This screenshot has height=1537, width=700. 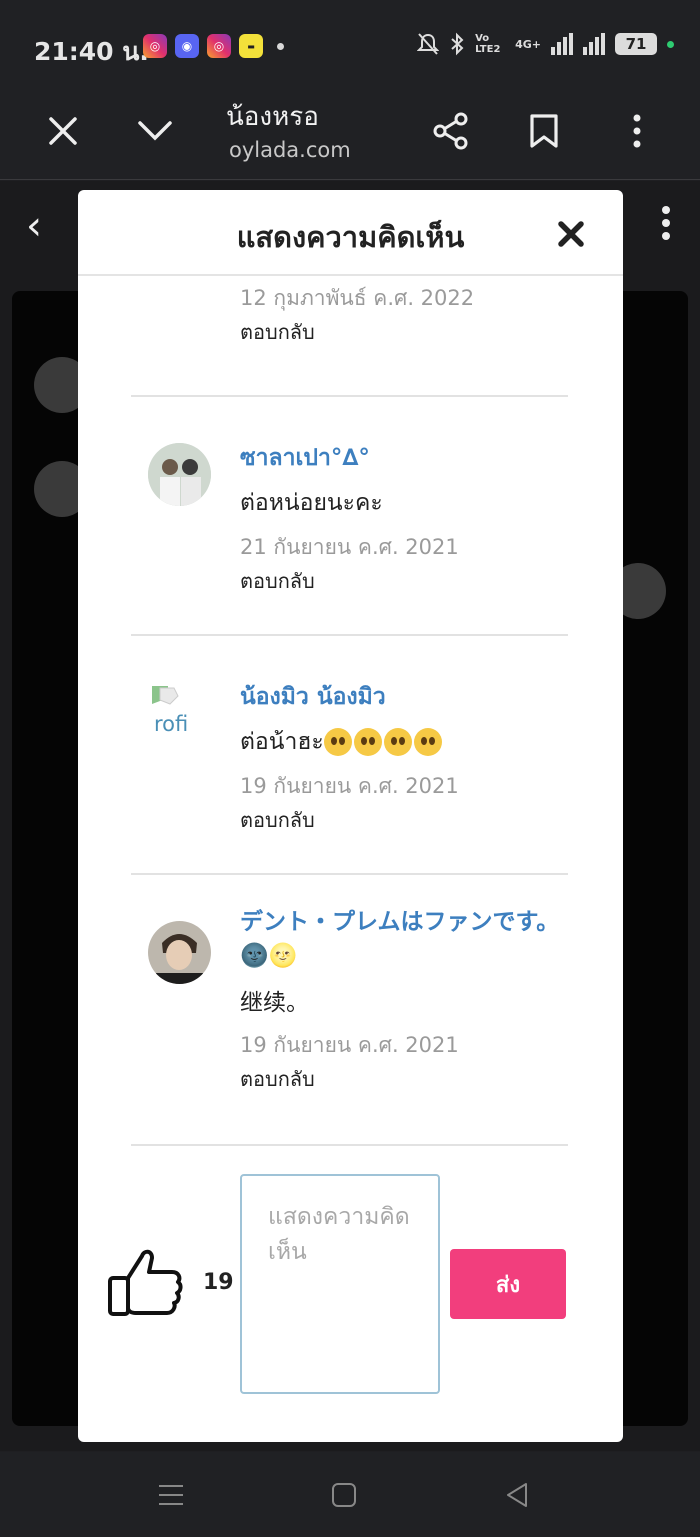 What do you see at coordinates (171, 724) in the screenshot?
I see `avatar-alt-text: rofi` at bounding box center [171, 724].